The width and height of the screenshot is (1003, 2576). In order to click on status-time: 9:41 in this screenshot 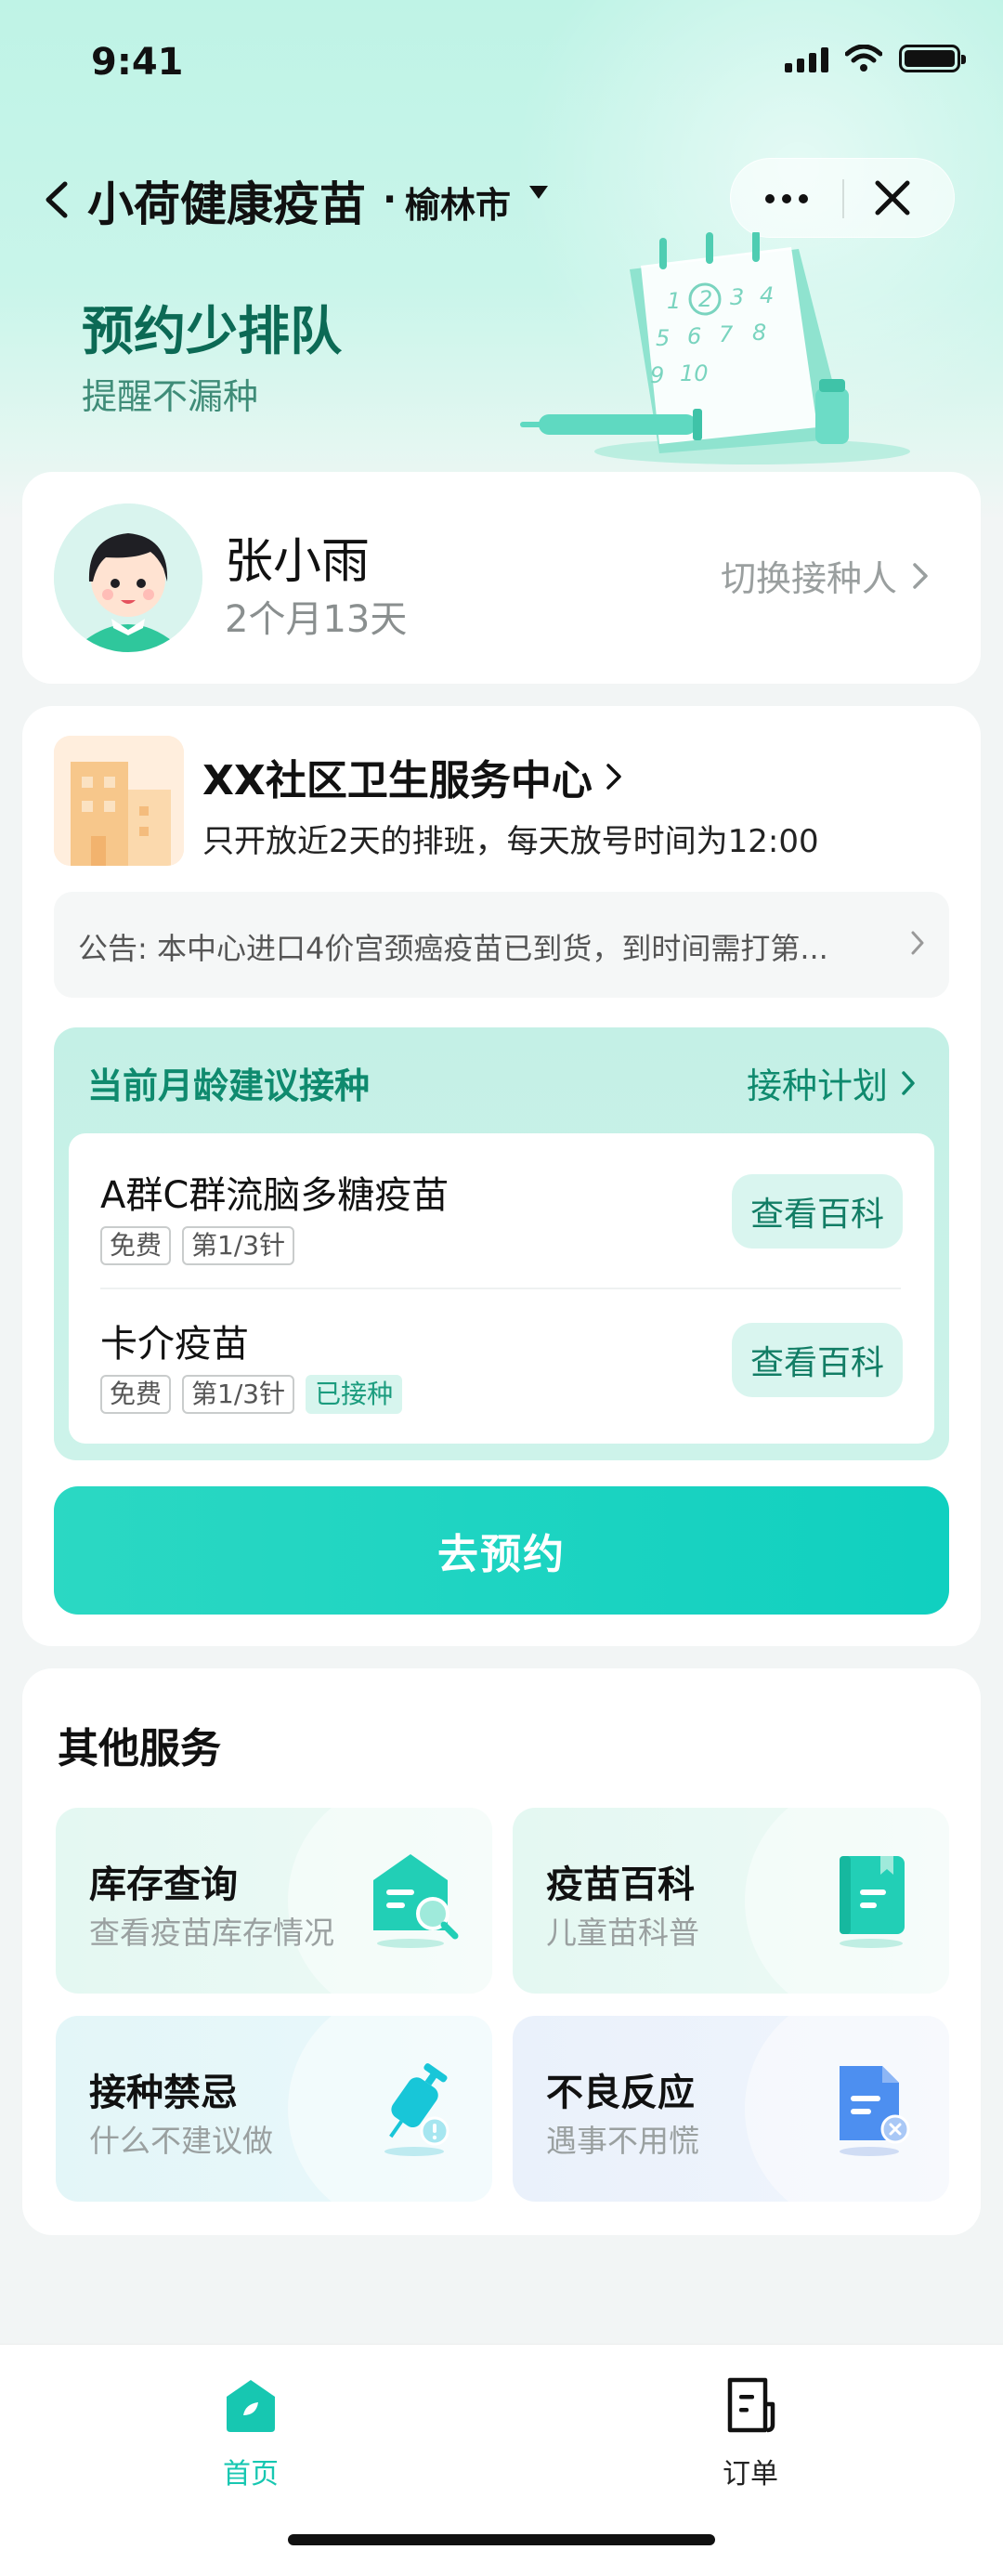, I will do `click(137, 62)`.